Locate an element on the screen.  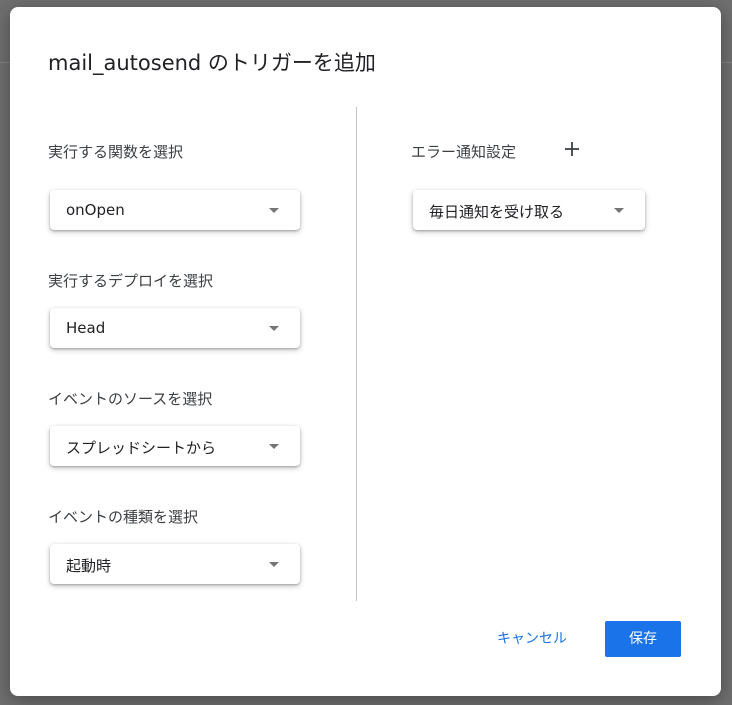
error-notification-select: 毎日通知を受け取る is located at coordinates (529, 210).